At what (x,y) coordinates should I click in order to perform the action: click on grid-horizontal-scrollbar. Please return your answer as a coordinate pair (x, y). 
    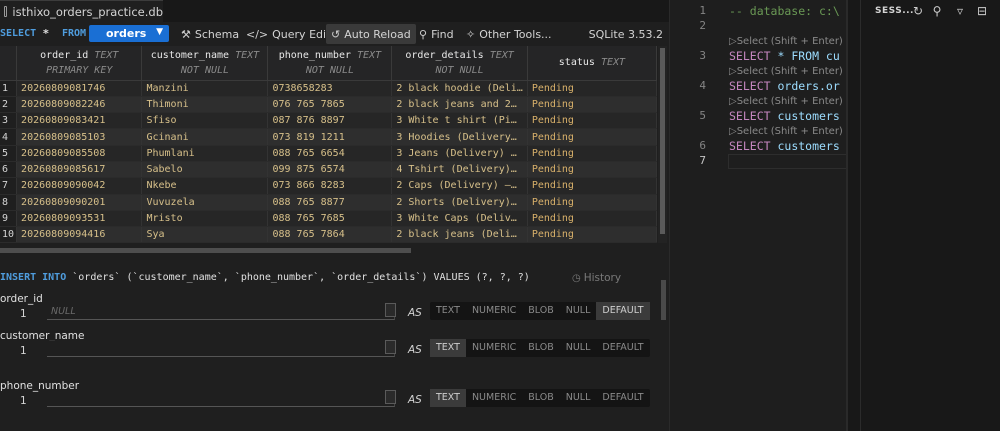
    Looking at the image, I should click on (328, 250).